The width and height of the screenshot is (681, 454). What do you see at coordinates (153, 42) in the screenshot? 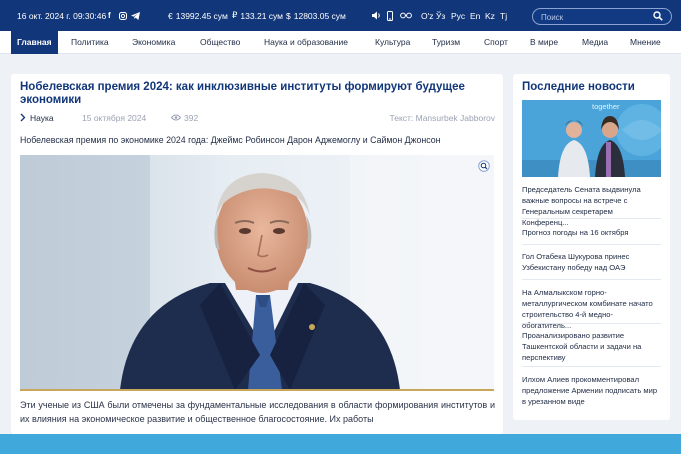
I see `nav-item-economy: Экономика` at bounding box center [153, 42].